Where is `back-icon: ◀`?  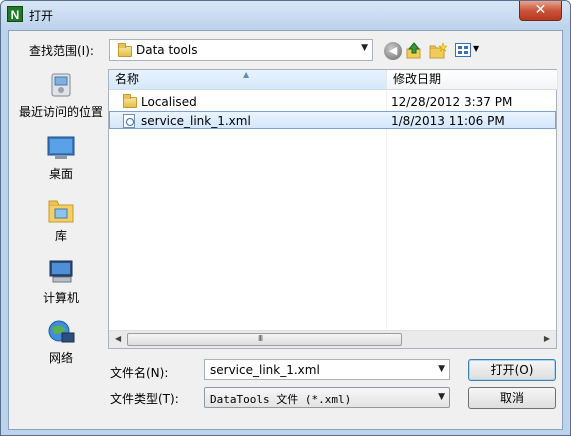
back-icon: ◀ is located at coordinates (393, 51).